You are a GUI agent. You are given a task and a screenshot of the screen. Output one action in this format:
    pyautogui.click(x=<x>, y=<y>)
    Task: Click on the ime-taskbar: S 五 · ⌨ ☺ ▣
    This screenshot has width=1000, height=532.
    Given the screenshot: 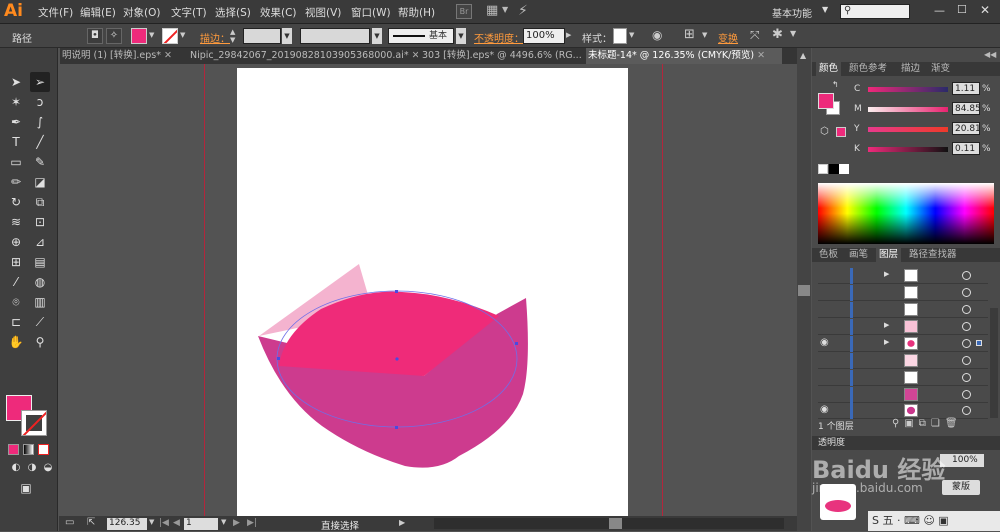 What is the action you would take?
    pyautogui.click(x=934, y=521)
    